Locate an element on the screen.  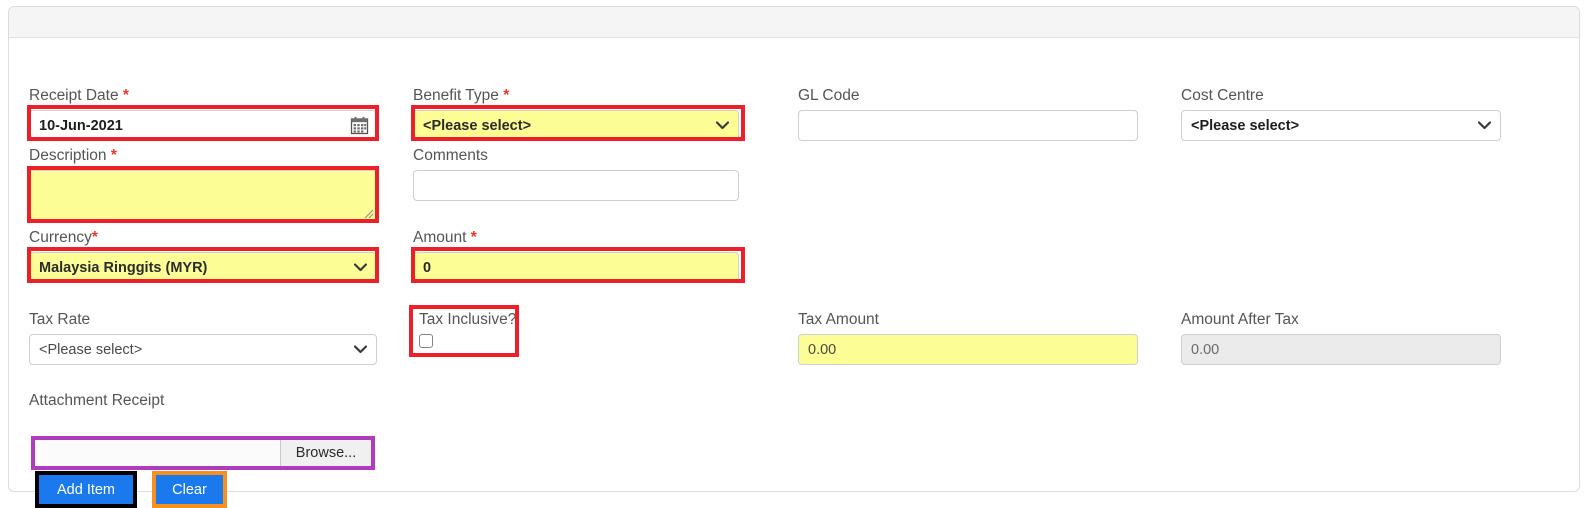
amount-after-tax-field: Amount After Tax is located at coordinates (1341, 337).